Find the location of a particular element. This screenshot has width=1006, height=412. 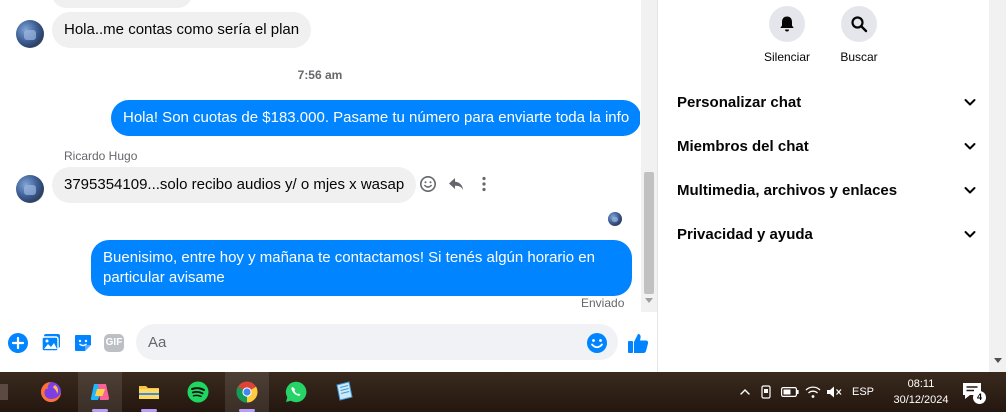

emoji-icon is located at coordinates (597, 343).